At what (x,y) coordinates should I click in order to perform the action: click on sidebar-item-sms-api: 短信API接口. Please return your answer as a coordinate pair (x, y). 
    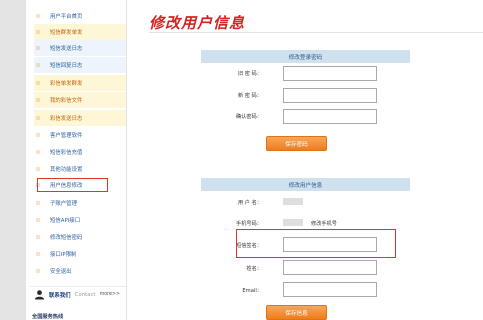
    Looking at the image, I should click on (80, 220).